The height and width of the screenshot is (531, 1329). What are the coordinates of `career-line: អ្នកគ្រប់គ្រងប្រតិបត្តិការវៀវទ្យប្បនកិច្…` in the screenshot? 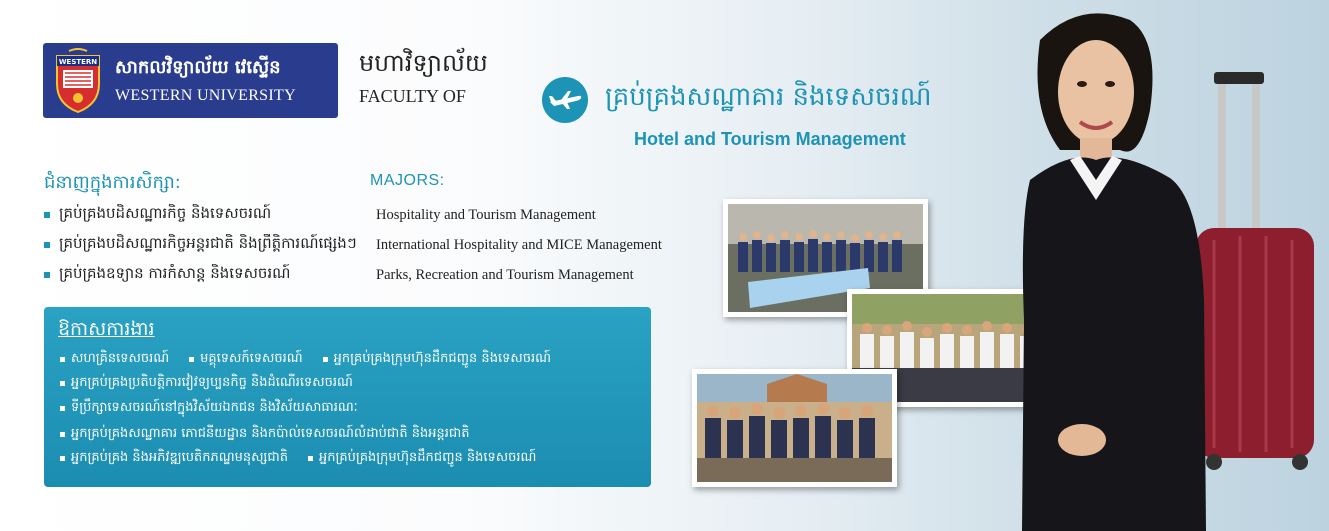 It's located at (206, 383).